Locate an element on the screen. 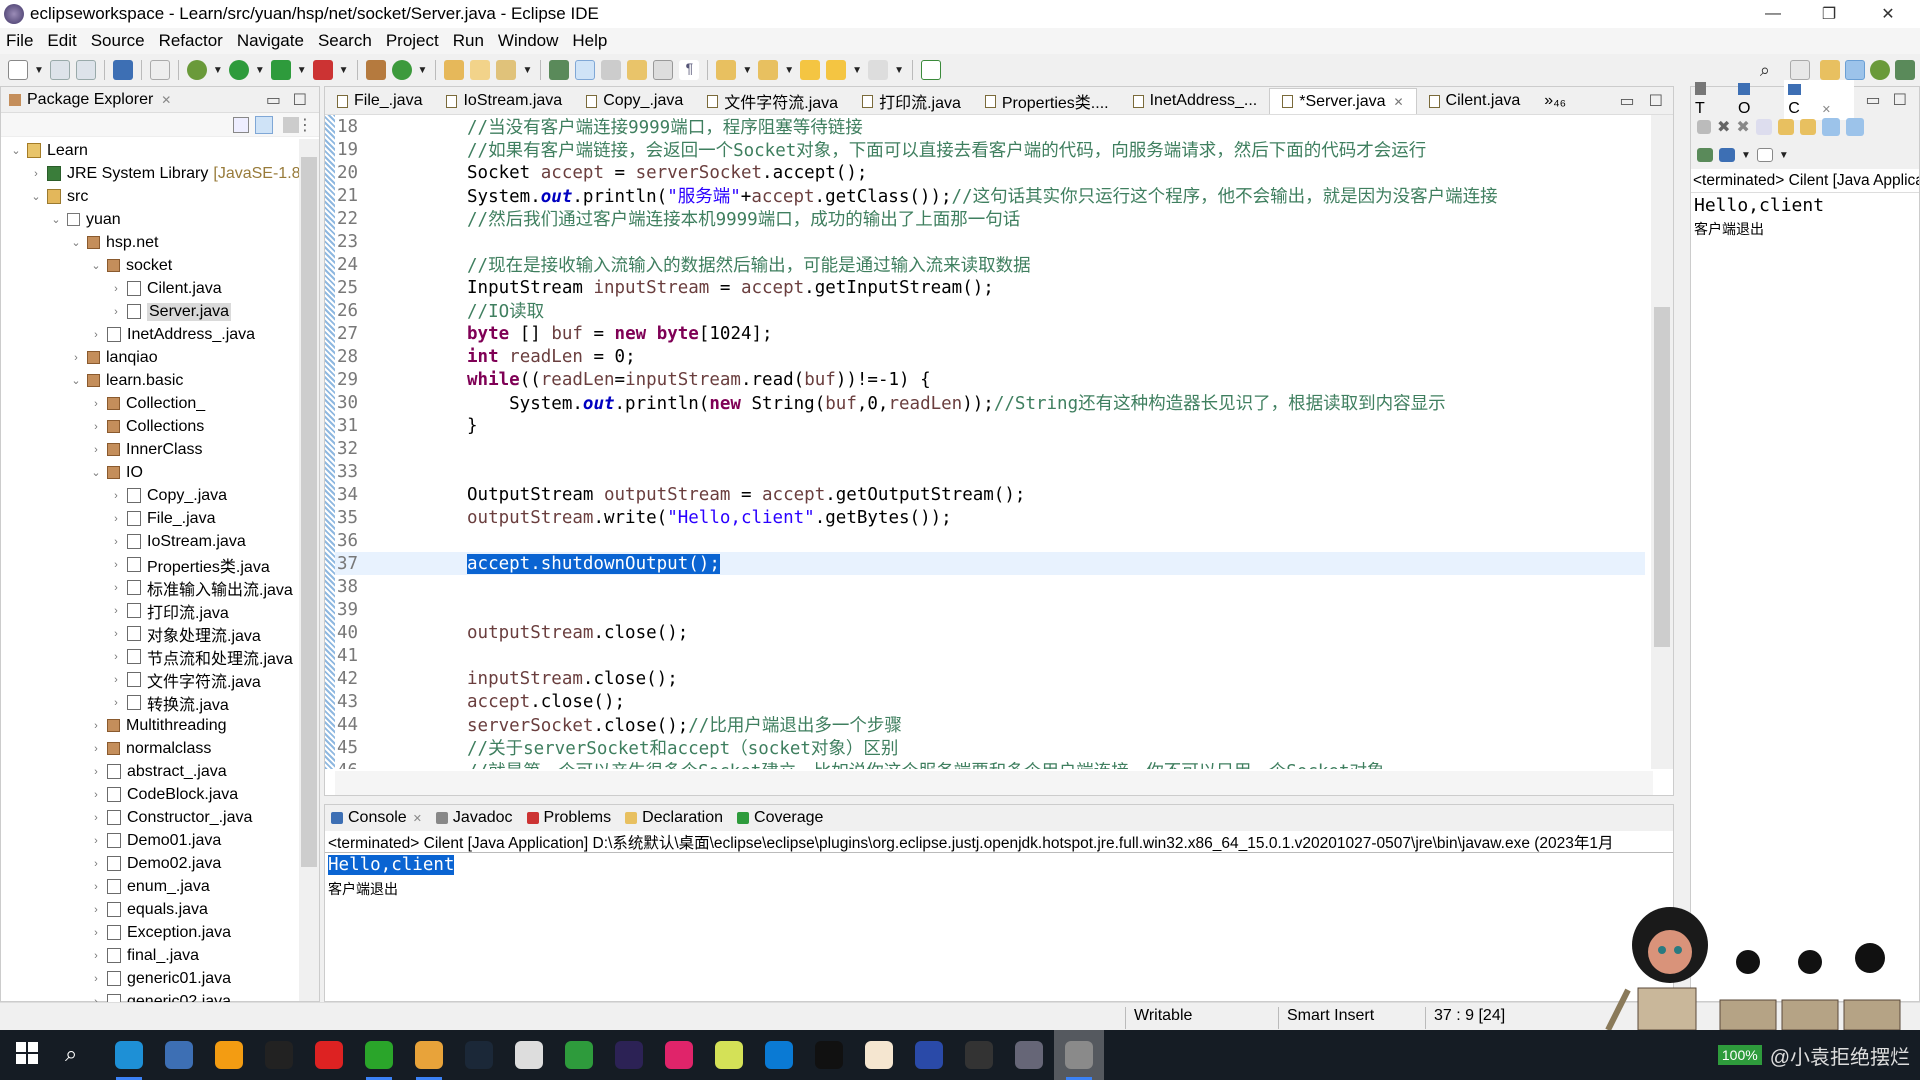 The image size is (1920, 1080). last-edit-icon is located at coordinates (810, 70).